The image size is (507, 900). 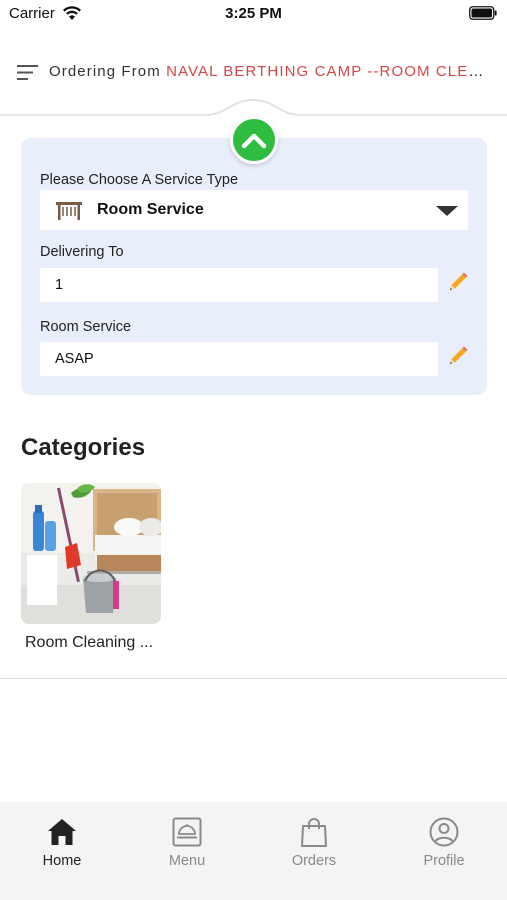 I want to click on tab-orders-label: Orders, so click(x=314, y=861).